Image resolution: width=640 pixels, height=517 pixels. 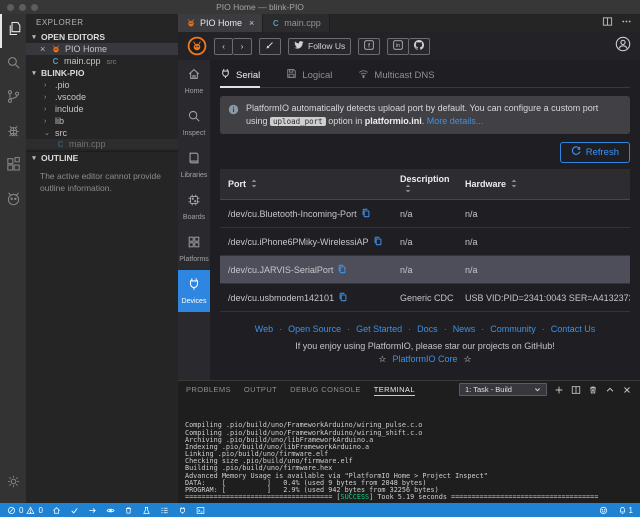 What do you see at coordinates (270, 46) in the screenshot?
I see `pencil-button` at bounding box center [270, 46].